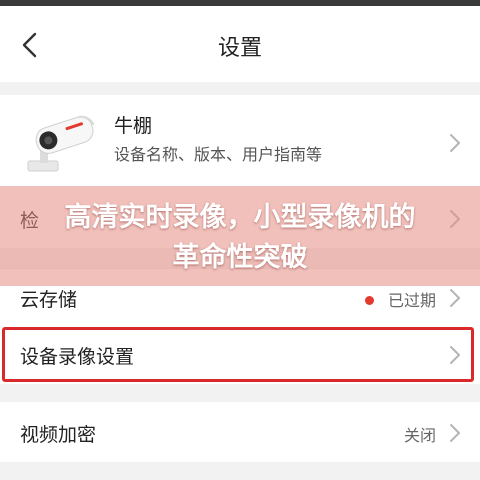 This screenshot has width=480, height=480. What do you see at coordinates (240, 217) in the screenshot?
I see `caption-line-1: 高清实时录像，小型录像机的` at bounding box center [240, 217].